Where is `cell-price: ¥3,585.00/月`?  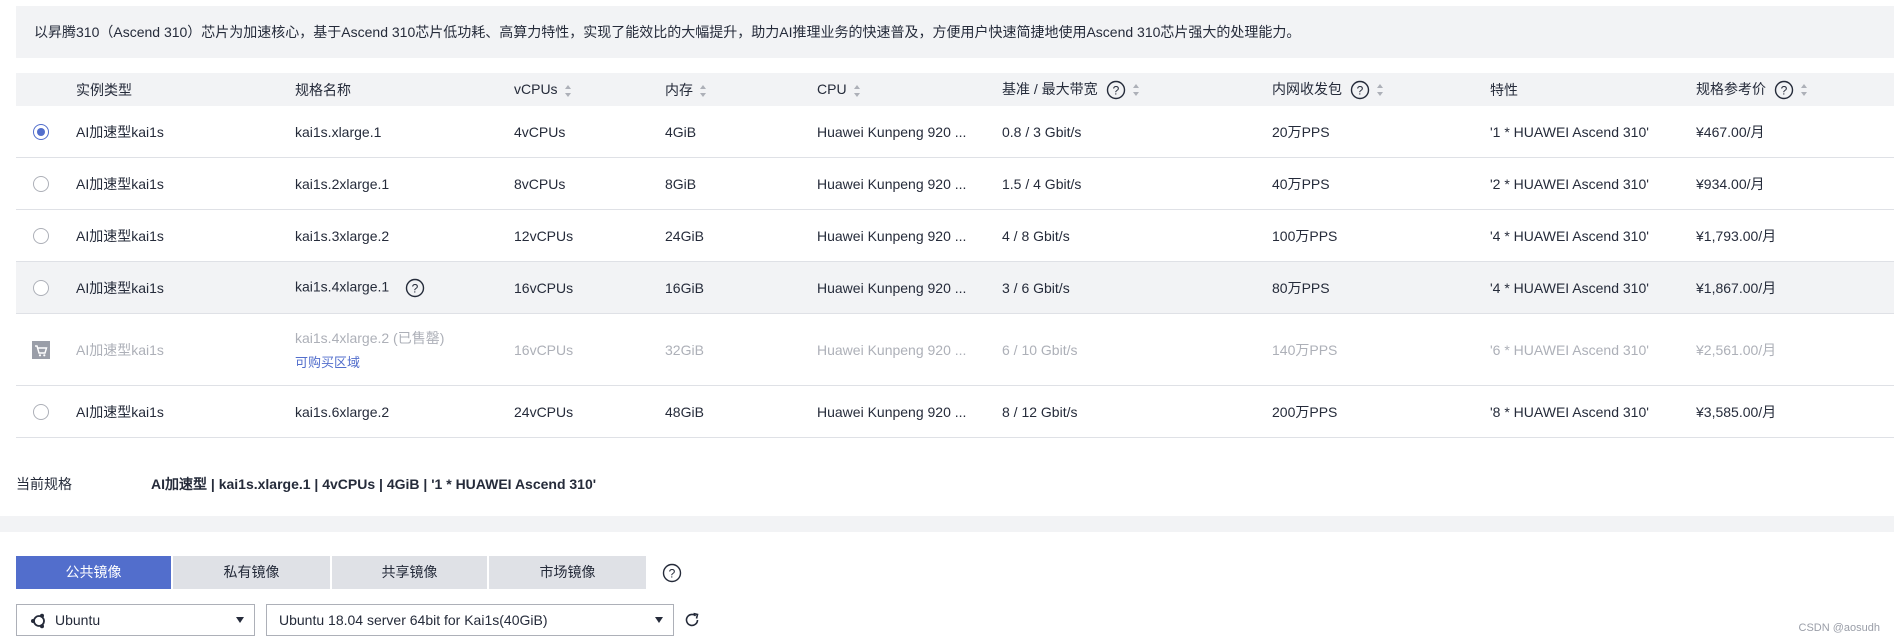
cell-price: ¥3,585.00/月 is located at coordinates (1790, 411).